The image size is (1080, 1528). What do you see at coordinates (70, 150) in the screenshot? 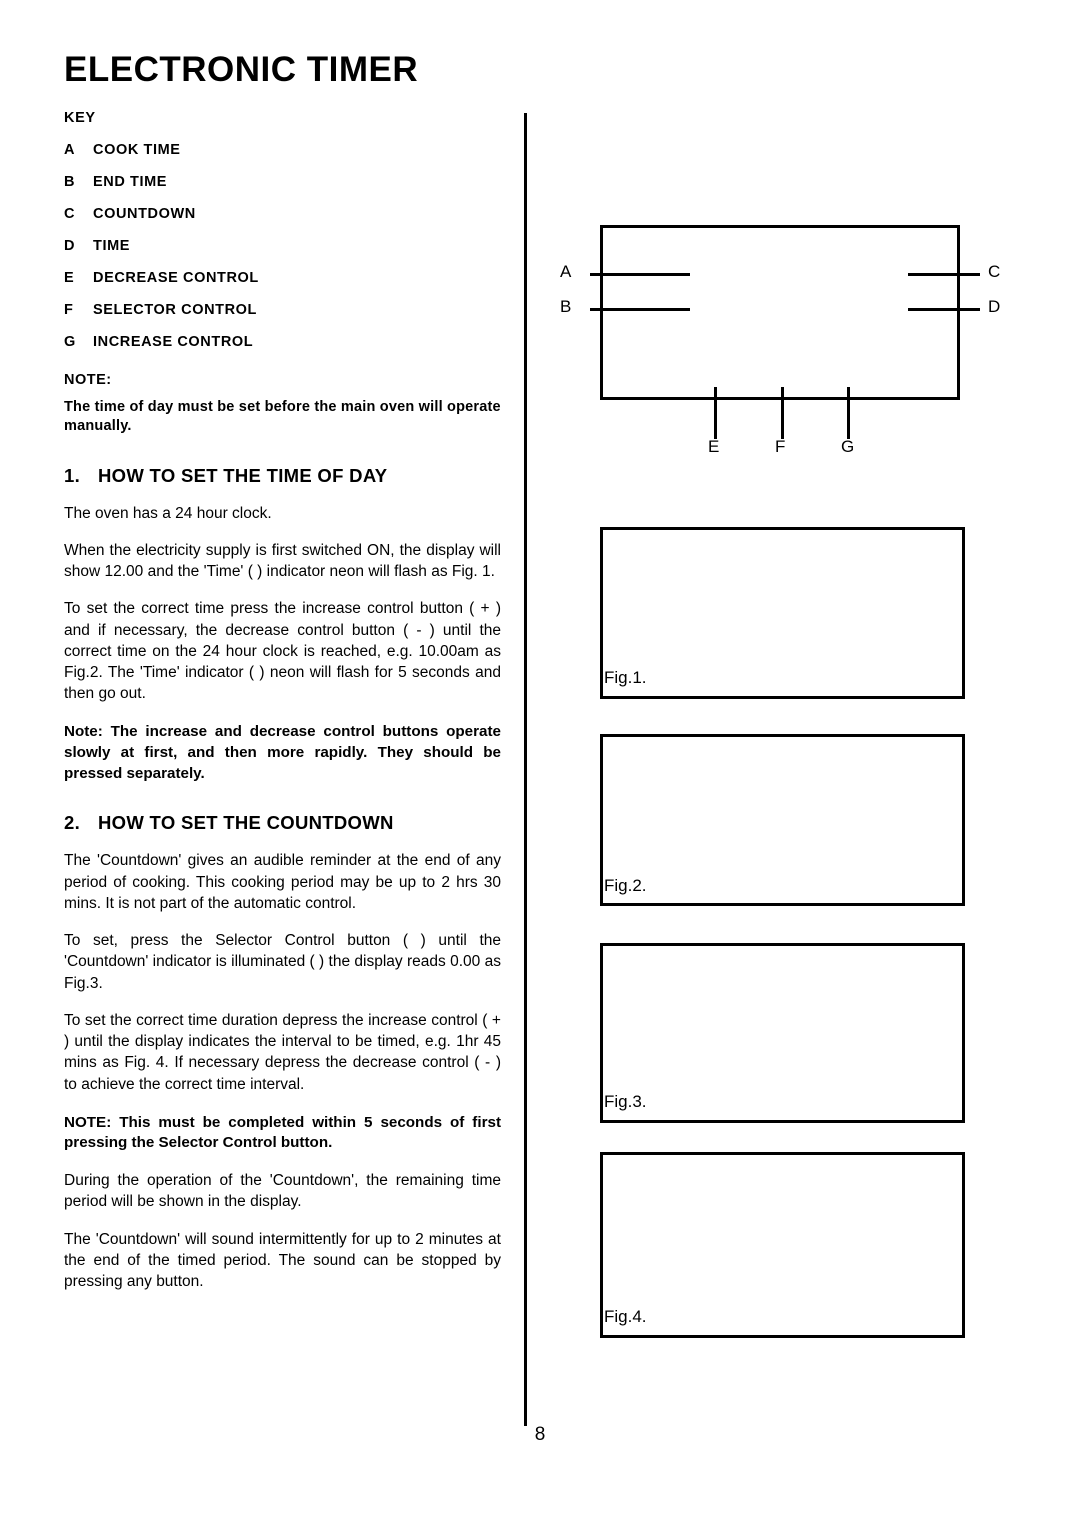
I see `key-letter: A` at bounding box center [70, 150].